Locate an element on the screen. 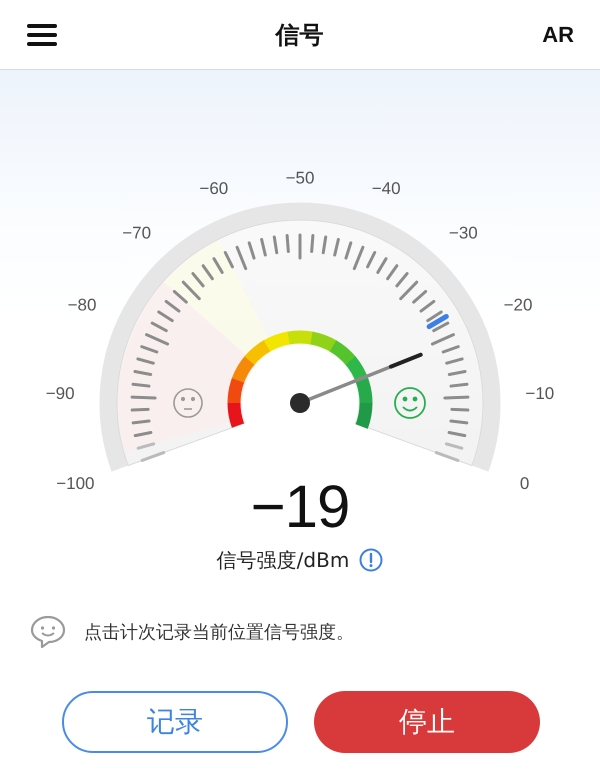 The width and height of the screenshot is (600, 784). record-button: 记录 is located at coordinates (175, 722).